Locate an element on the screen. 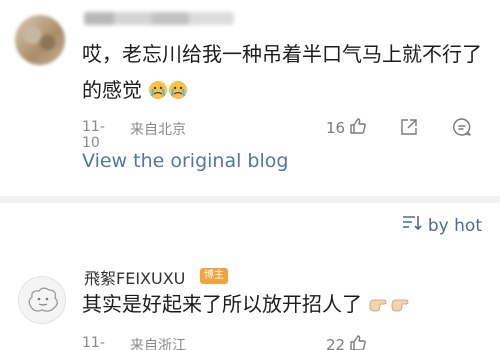 Image resolution: width=500 pixels, height=350 pixels. comment-location: 来自北京 is located at coordinates (158, 130).